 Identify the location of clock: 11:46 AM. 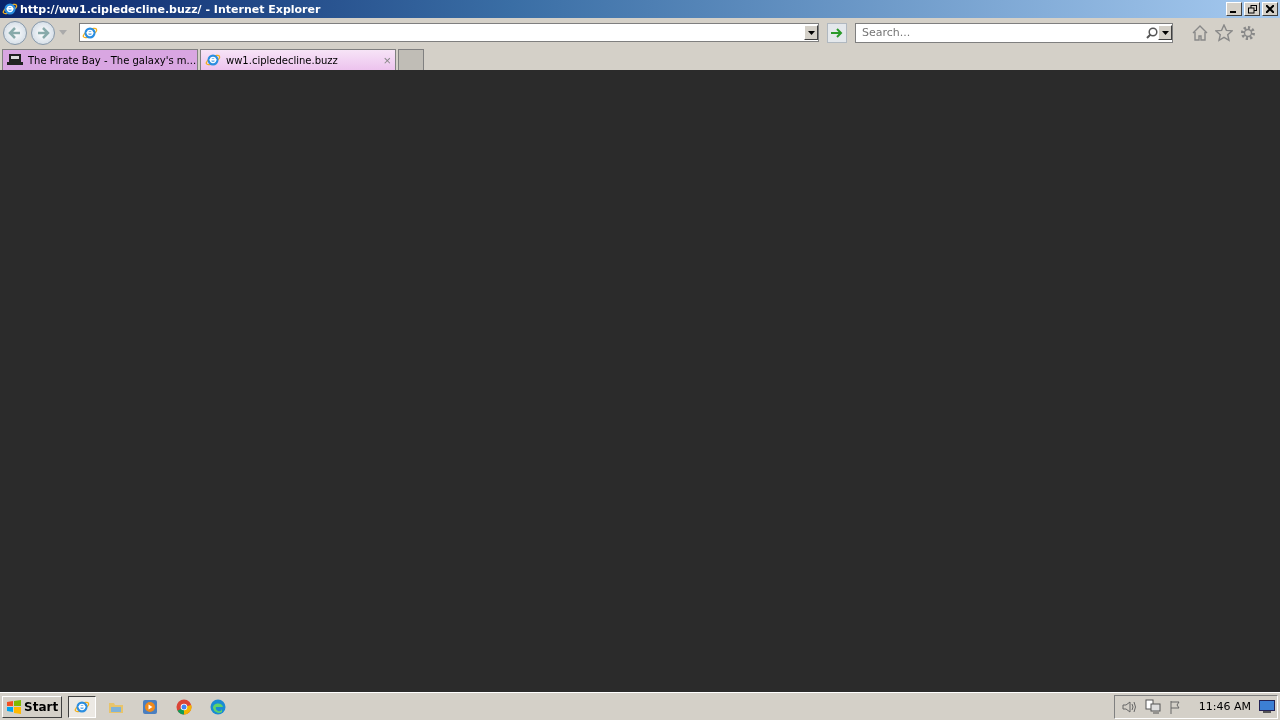
(1224, 706).